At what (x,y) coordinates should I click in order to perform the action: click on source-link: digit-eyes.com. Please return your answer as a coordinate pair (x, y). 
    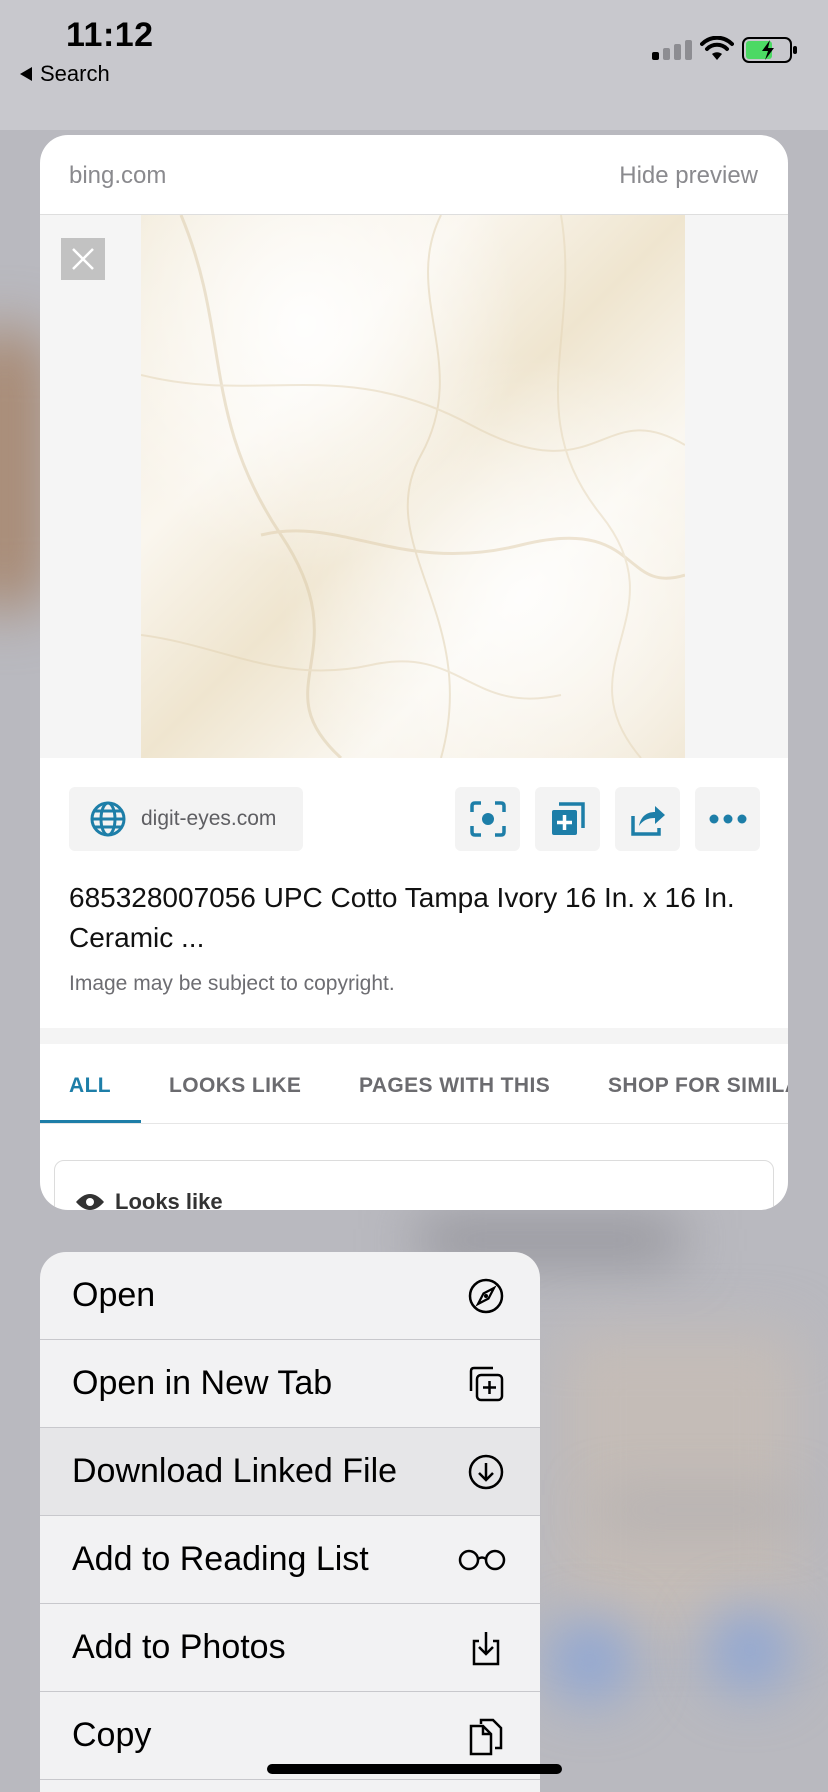
    Looking at the image, I should click on (186, 819).